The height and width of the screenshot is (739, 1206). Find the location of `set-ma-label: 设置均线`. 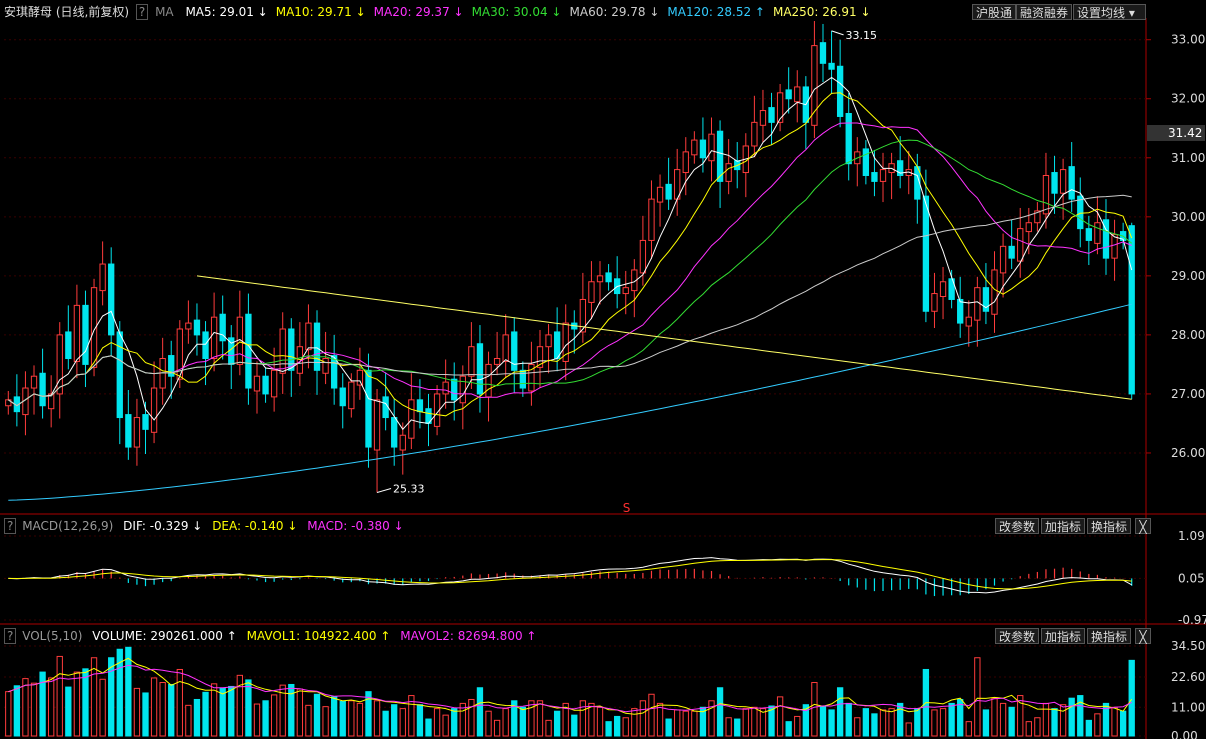

set-ma-label: 设置均线 is located at coordinates (1101, 13).